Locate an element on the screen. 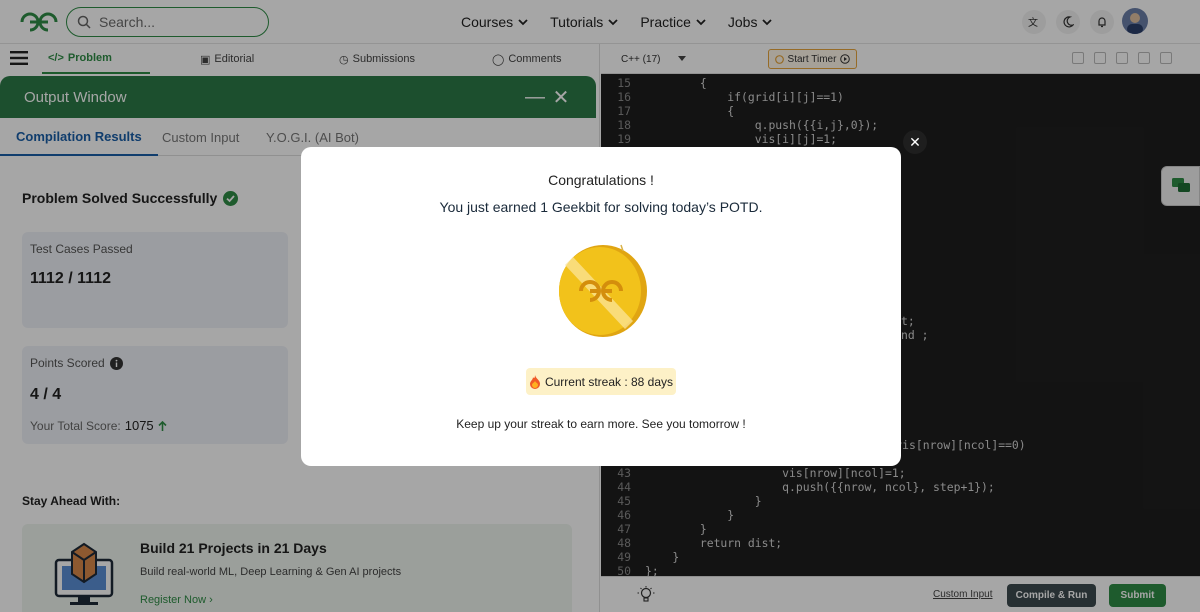 Image resolution: width=1200 pixels, height=612 pixels. streak-badge: Current streak : 88 days is located at coordinates (601, 381).